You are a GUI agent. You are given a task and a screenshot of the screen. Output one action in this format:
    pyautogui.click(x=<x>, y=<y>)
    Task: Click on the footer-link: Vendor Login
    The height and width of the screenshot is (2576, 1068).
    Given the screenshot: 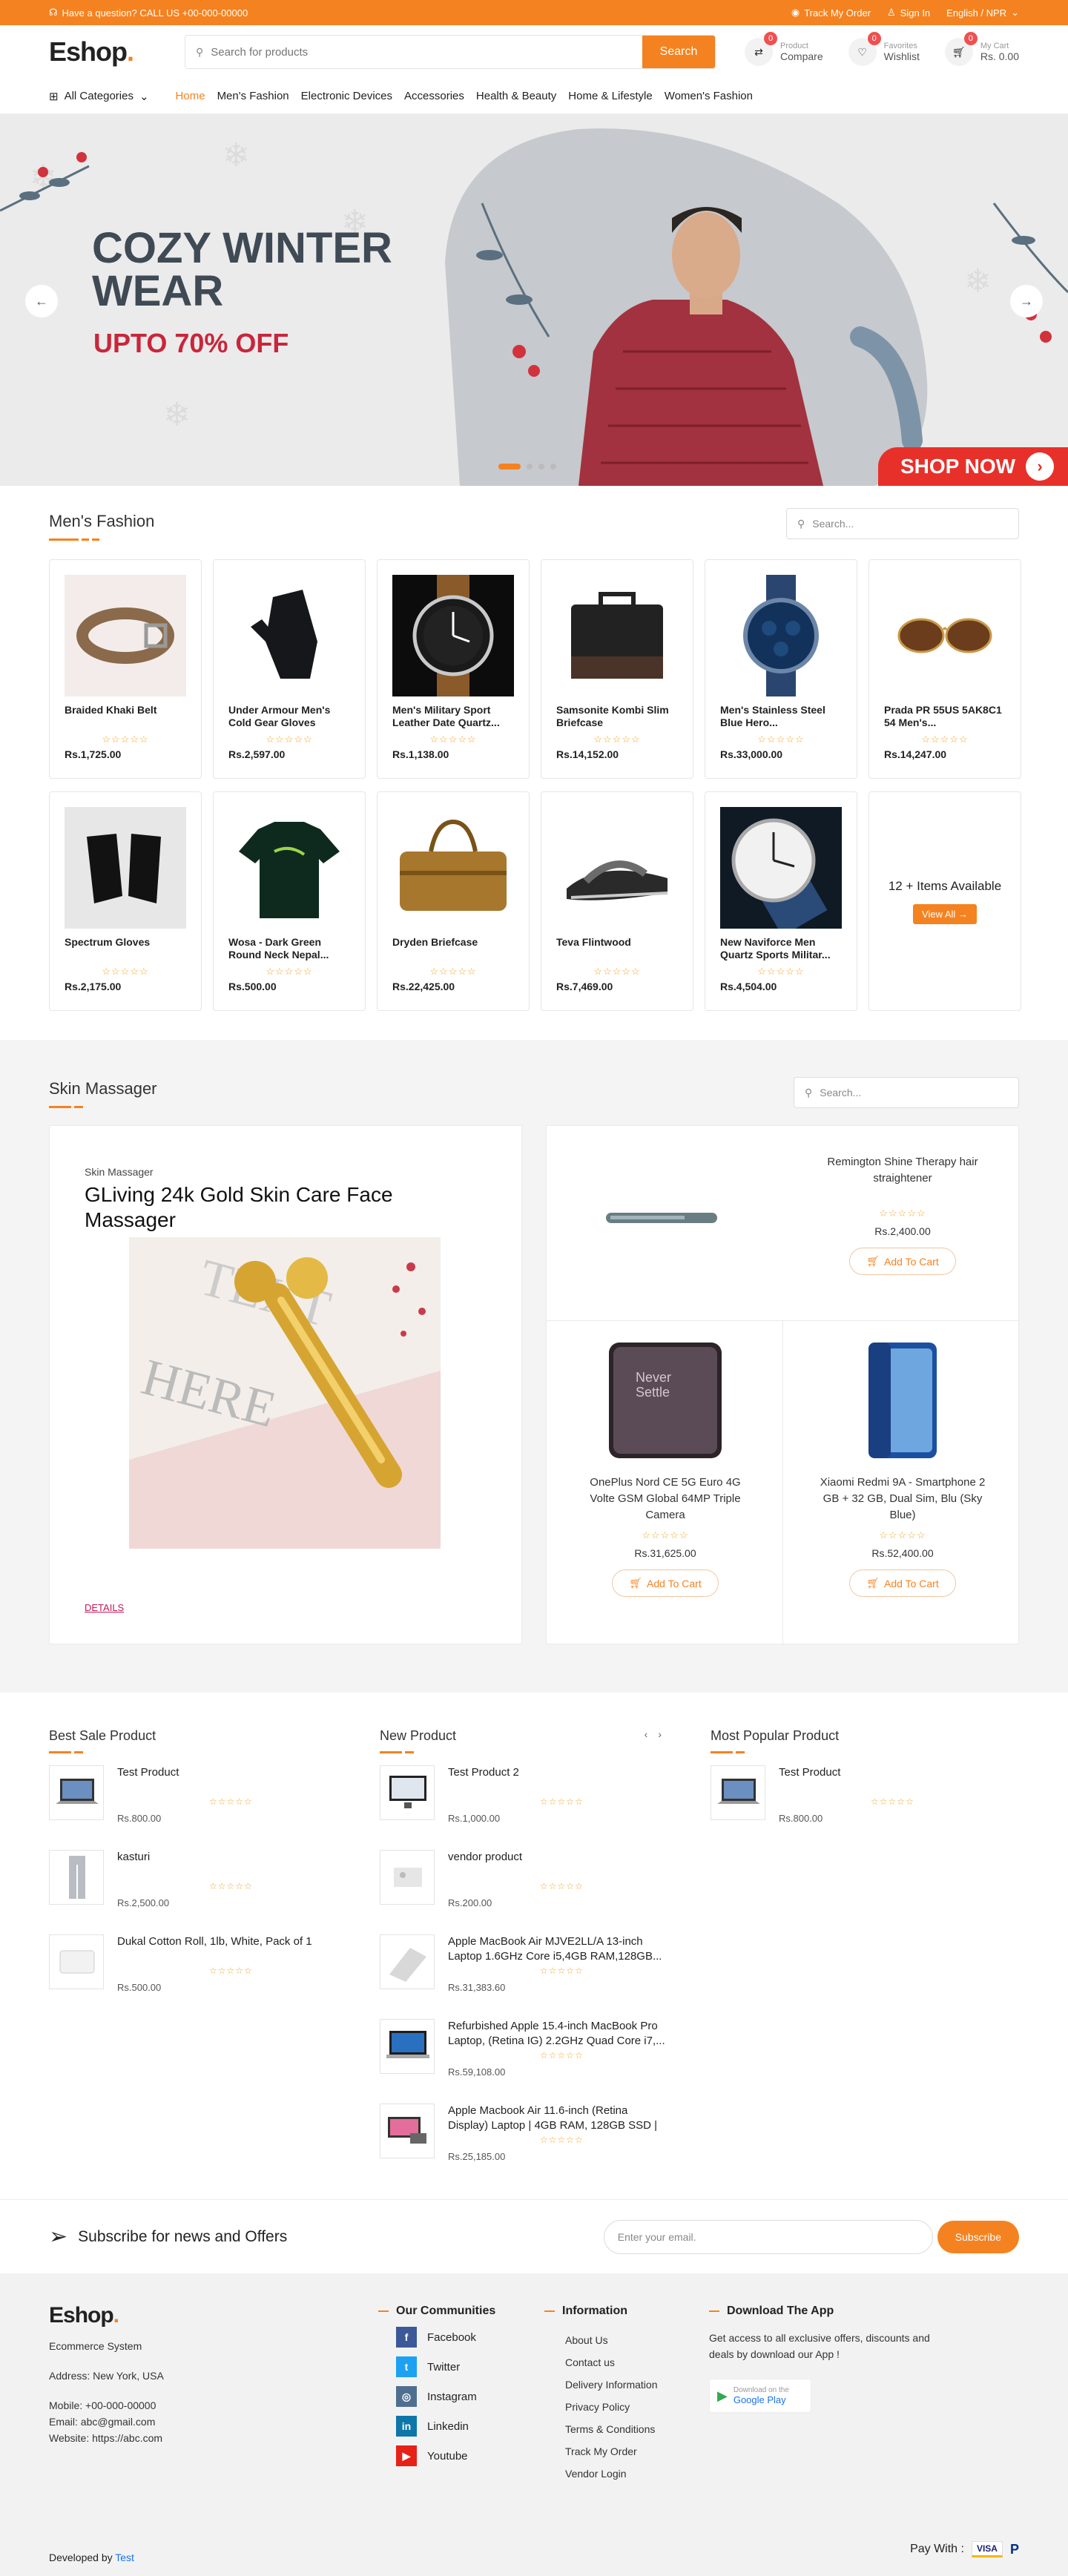 What is the action you would take?
    pyautogui.click(x=611, y=2474)
    